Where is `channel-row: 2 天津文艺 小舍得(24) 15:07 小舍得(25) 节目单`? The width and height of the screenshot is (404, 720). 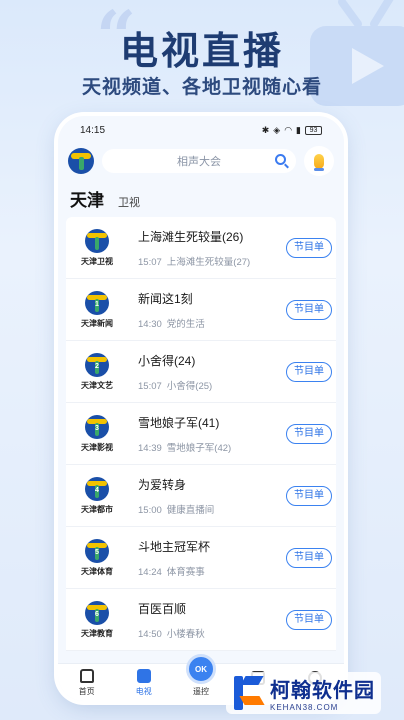 channel-row: 2 天津文艺 小舍得(24) 15:07 小舍得(25) 节目单 is located at coordinates (201, 372).